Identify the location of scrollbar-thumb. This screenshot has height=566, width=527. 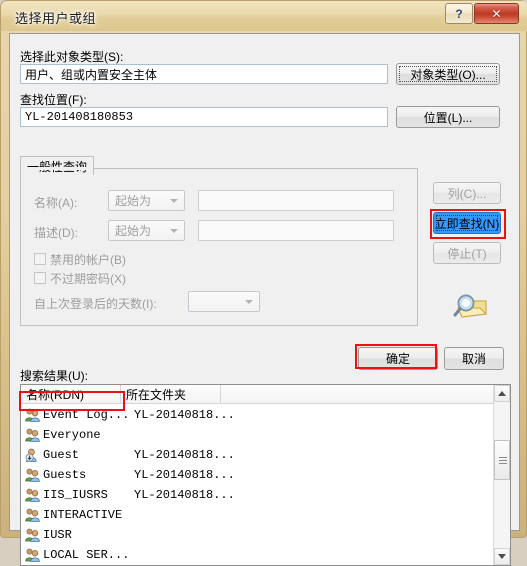
(502, 460).